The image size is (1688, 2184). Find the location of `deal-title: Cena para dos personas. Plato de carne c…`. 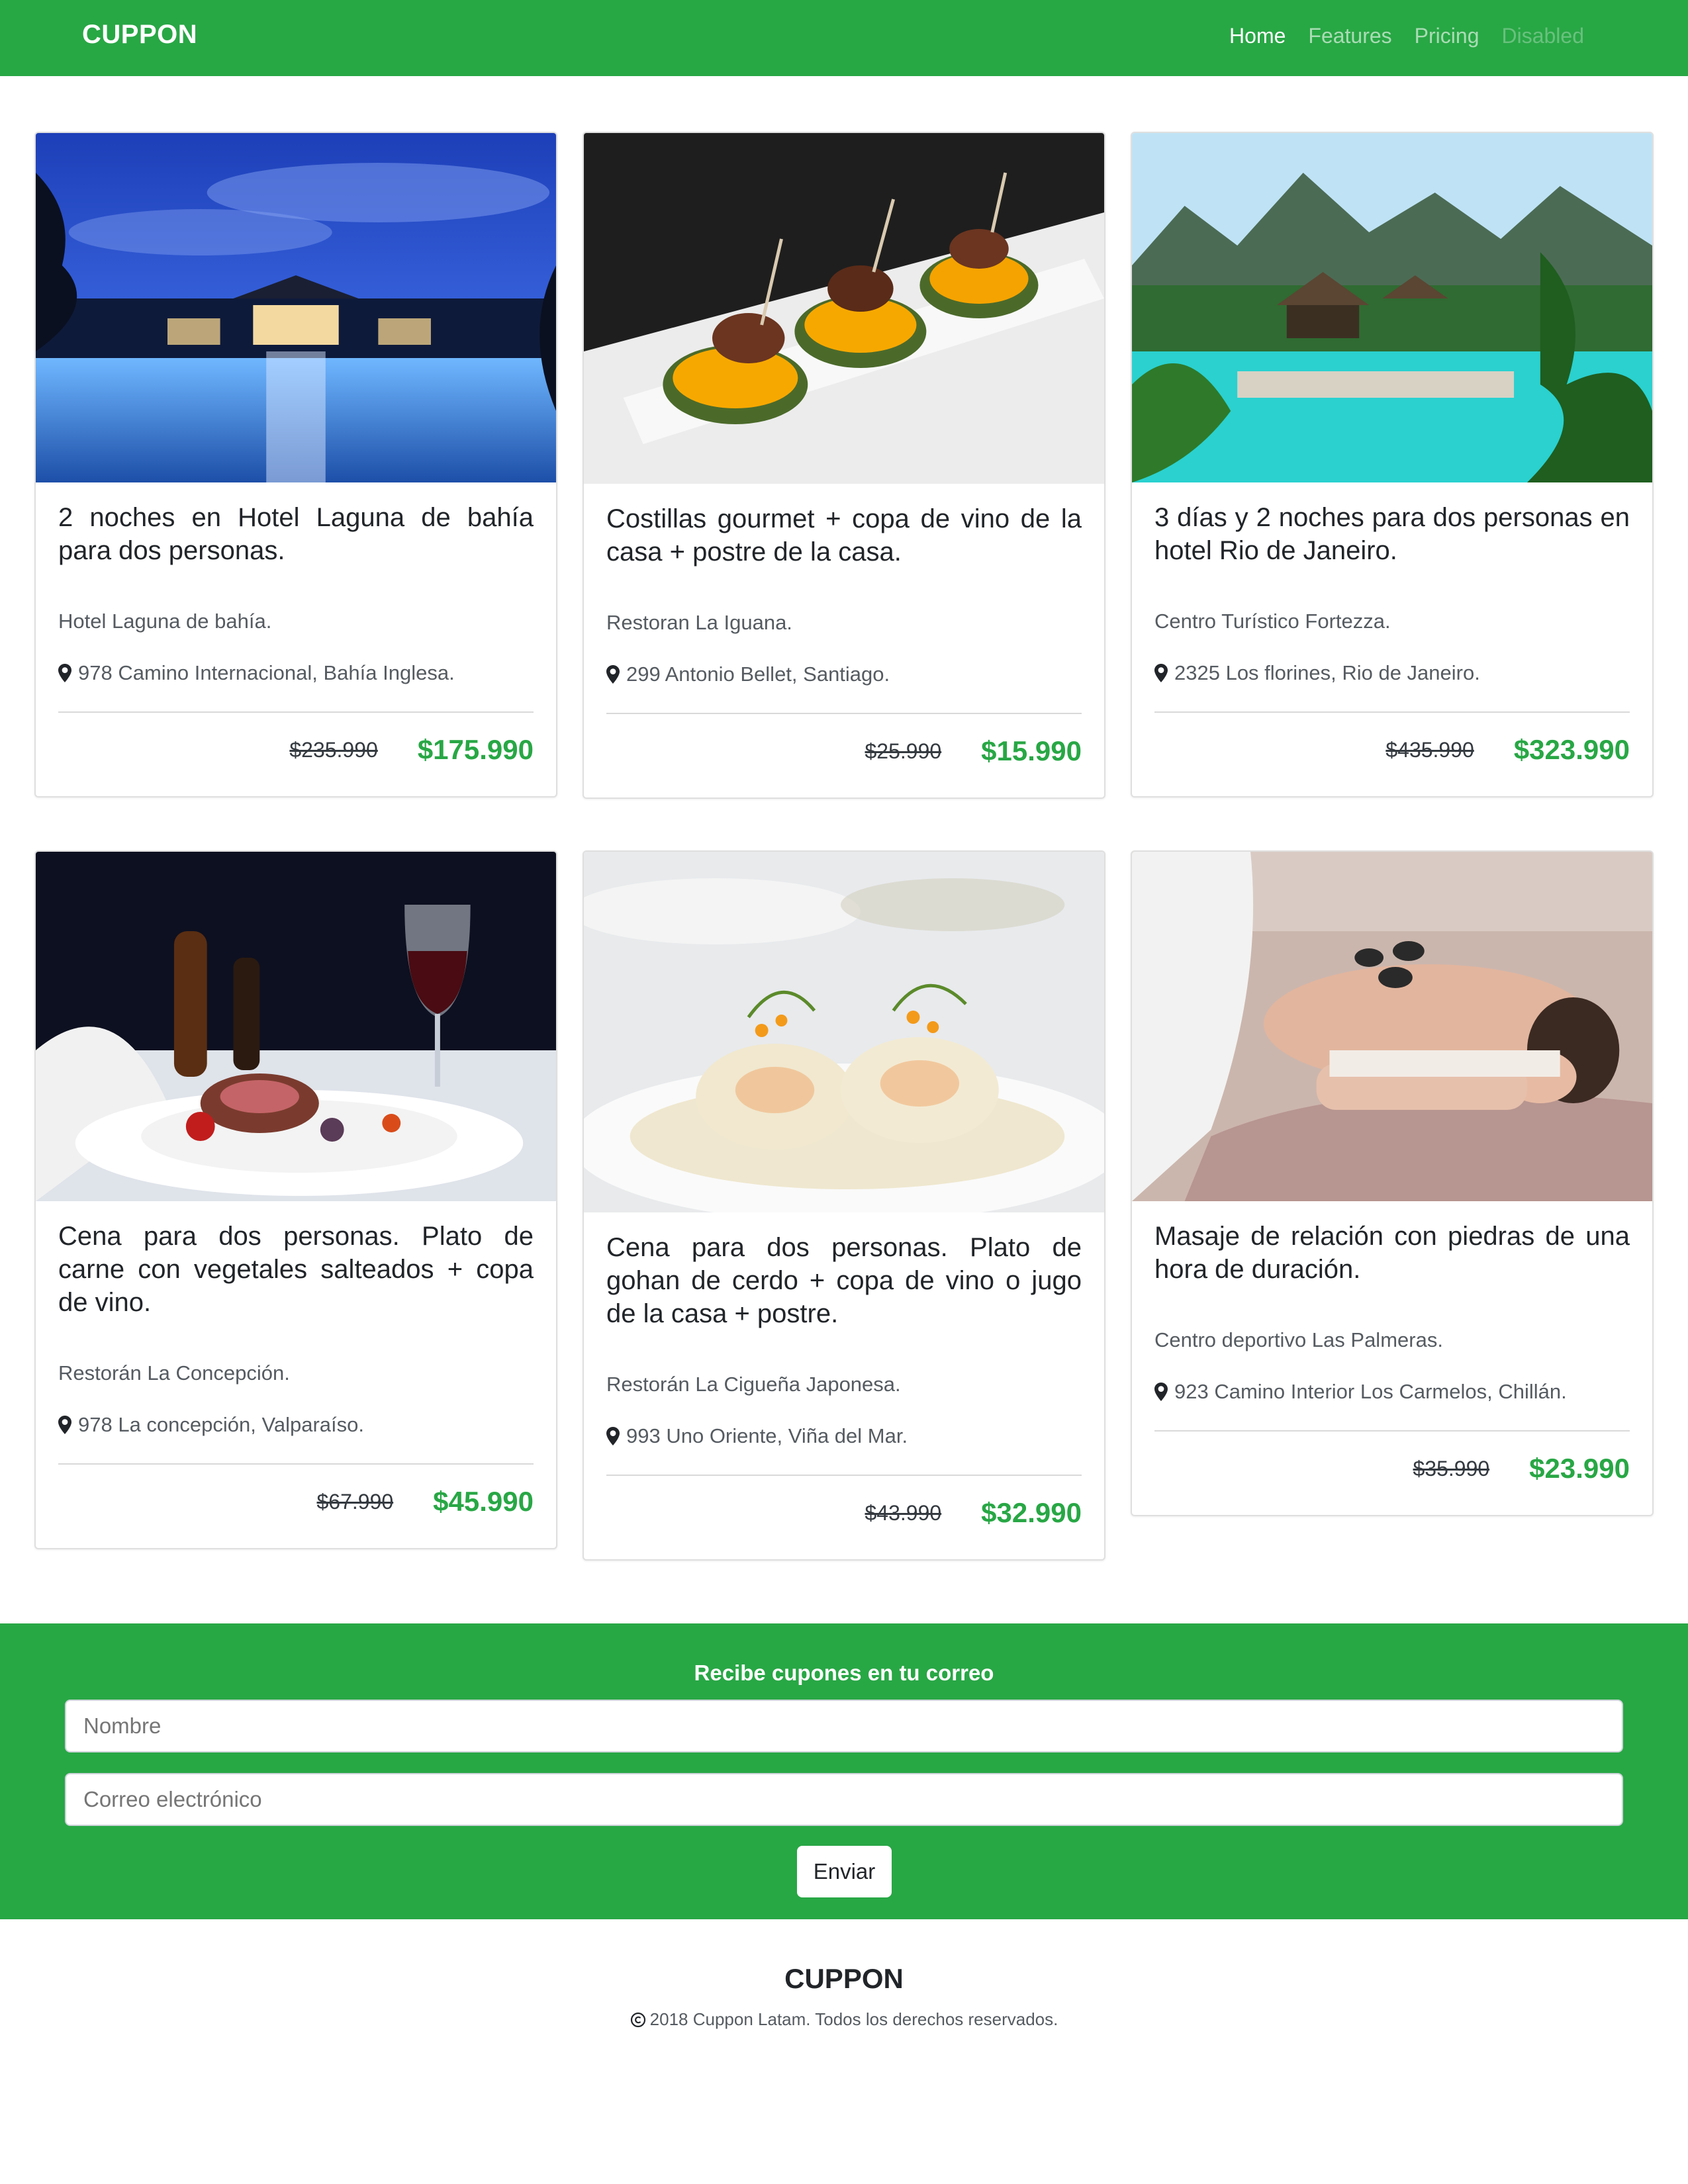

deal-title: Cena para dos personas. Plato de carne c… is located at coordinates (296, 1269).